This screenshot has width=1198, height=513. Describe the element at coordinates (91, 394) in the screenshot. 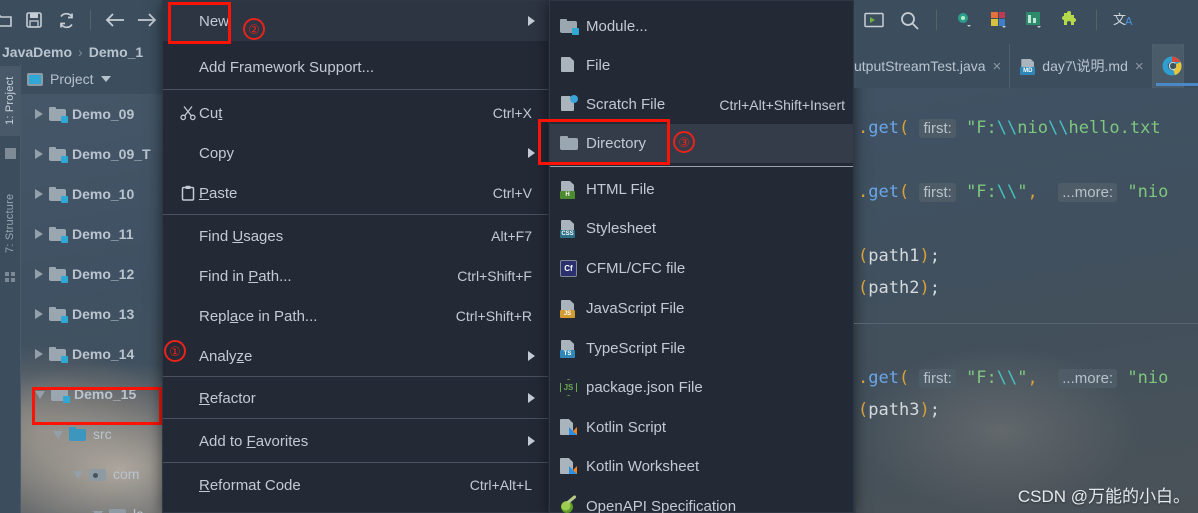

I see `tree-row-demo-15: Demo_15` at that location.